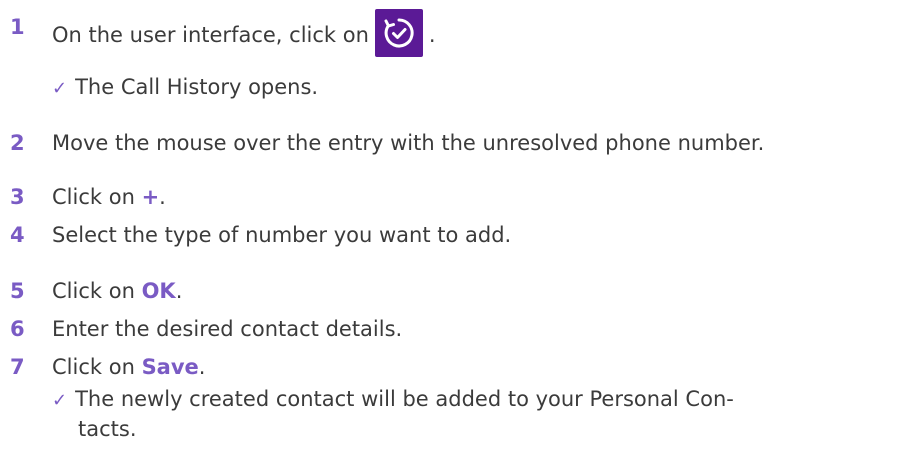  What do you see at coordinates (17, 367) in the screenshot?
I see `step-number: 7` at bounding box center [17, 367].